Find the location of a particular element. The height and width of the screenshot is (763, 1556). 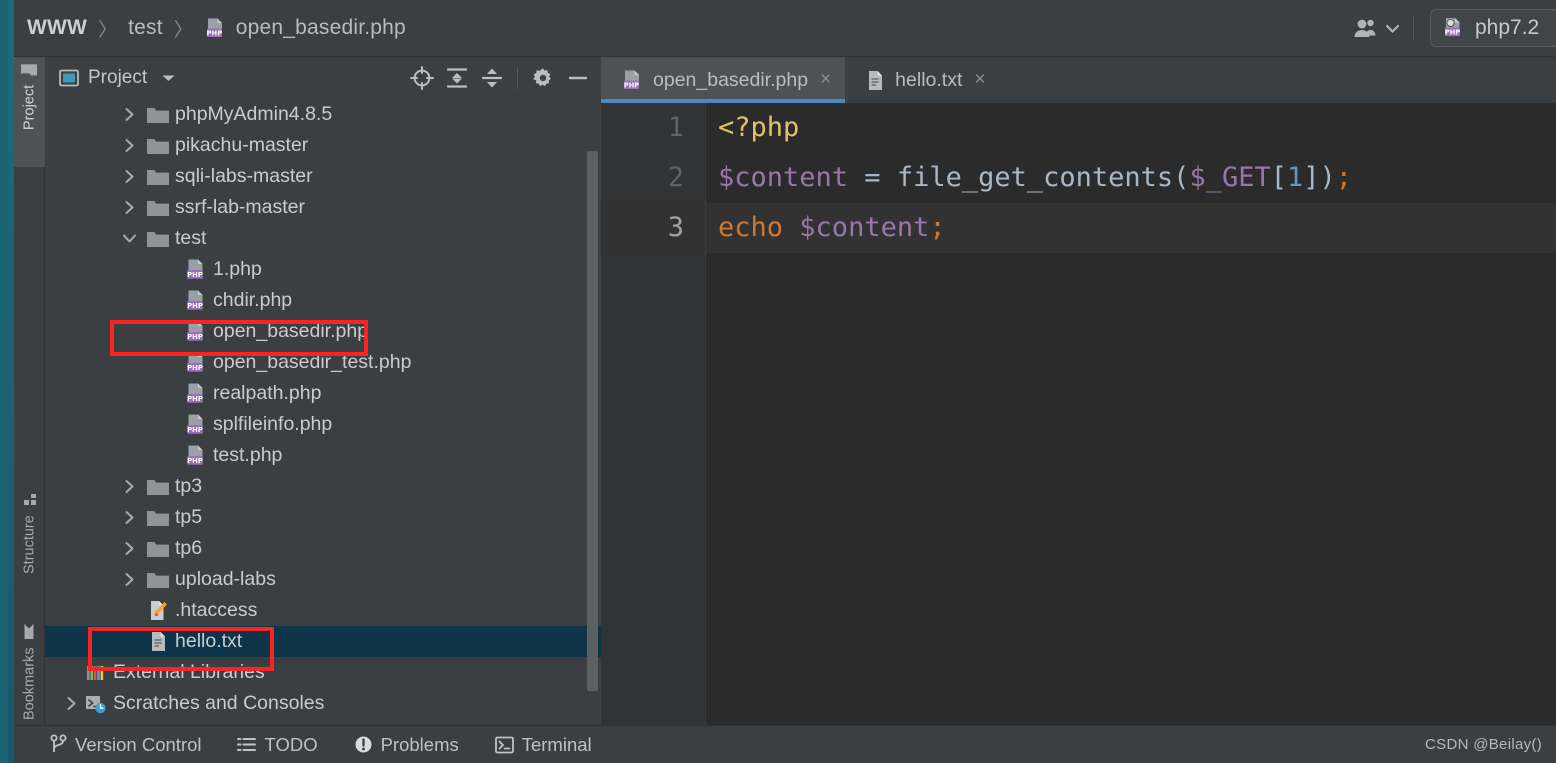

select-opened-file-icon is located at coordinates (422, 78).